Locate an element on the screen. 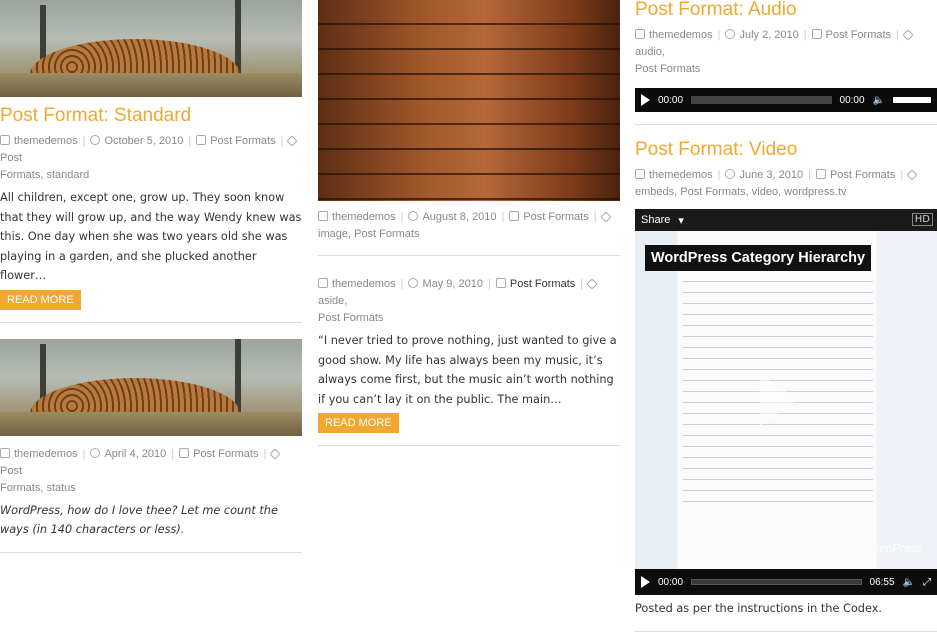 This screenshot has width=937, height=632. post-title: Post Format: Standard is located at coordinates (151, 116).